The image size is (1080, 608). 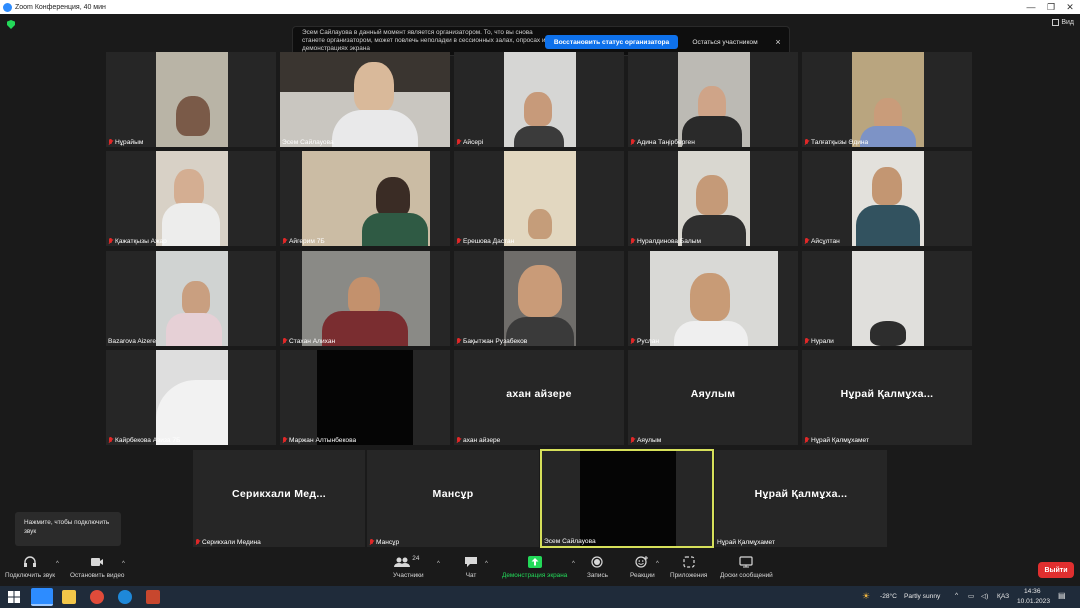 I want to click on share-screen-label: Демонстрация экрана, so click(x=535, y=575).